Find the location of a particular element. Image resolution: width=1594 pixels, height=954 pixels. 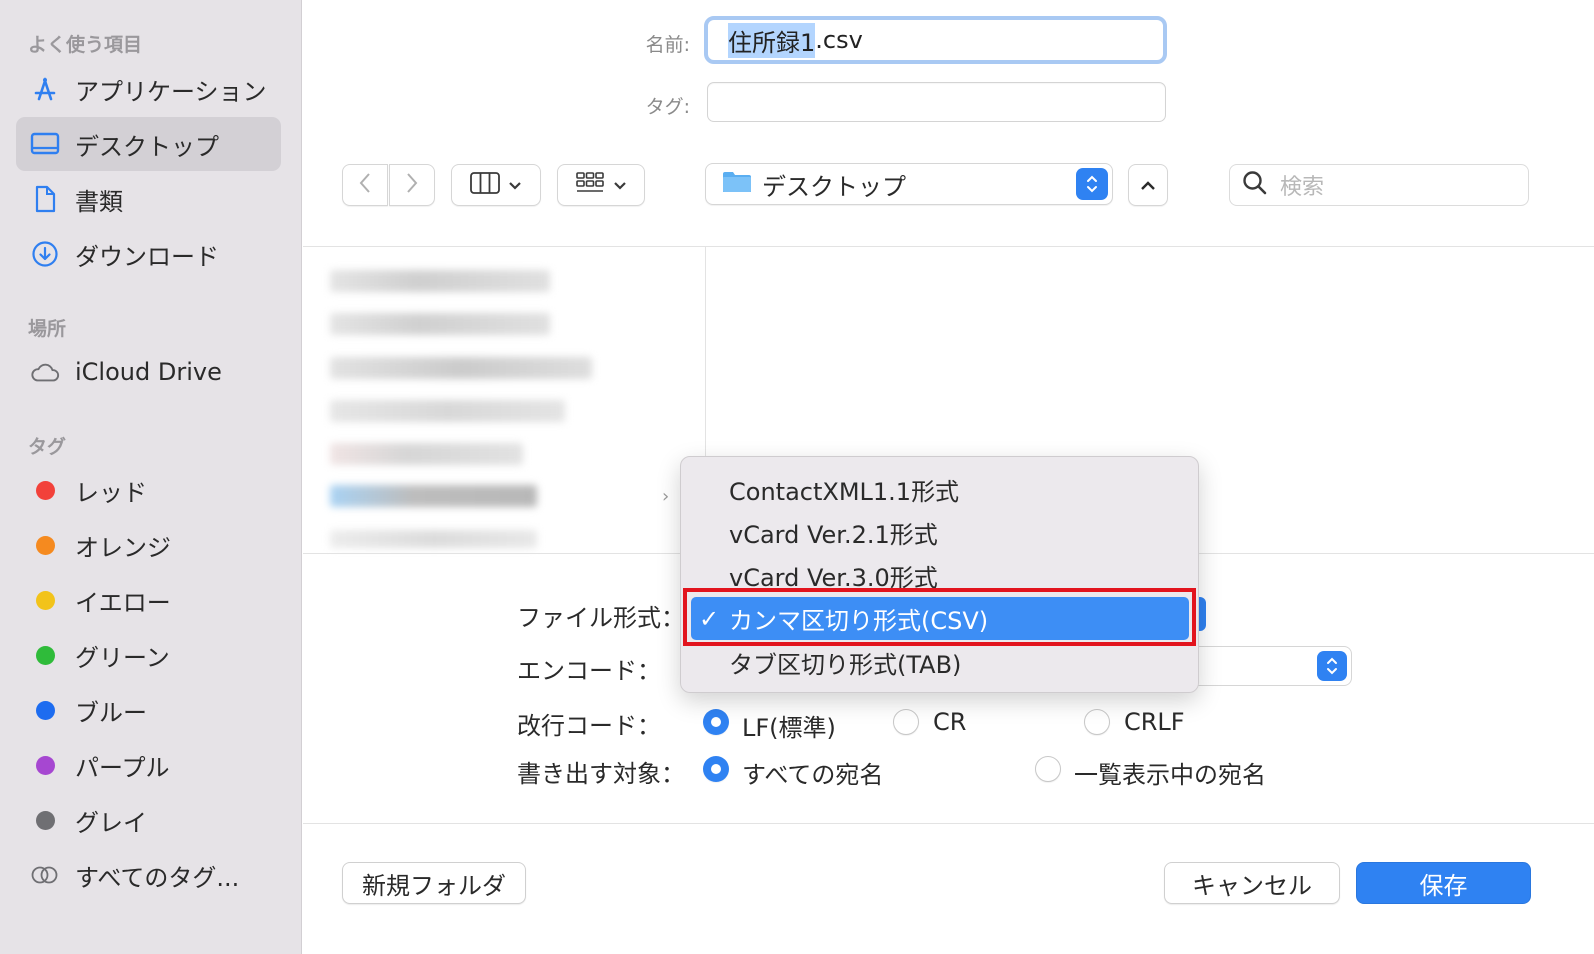

export-visible-label: 一覧表示中の宛名 is located at coordinates (1170, 775).